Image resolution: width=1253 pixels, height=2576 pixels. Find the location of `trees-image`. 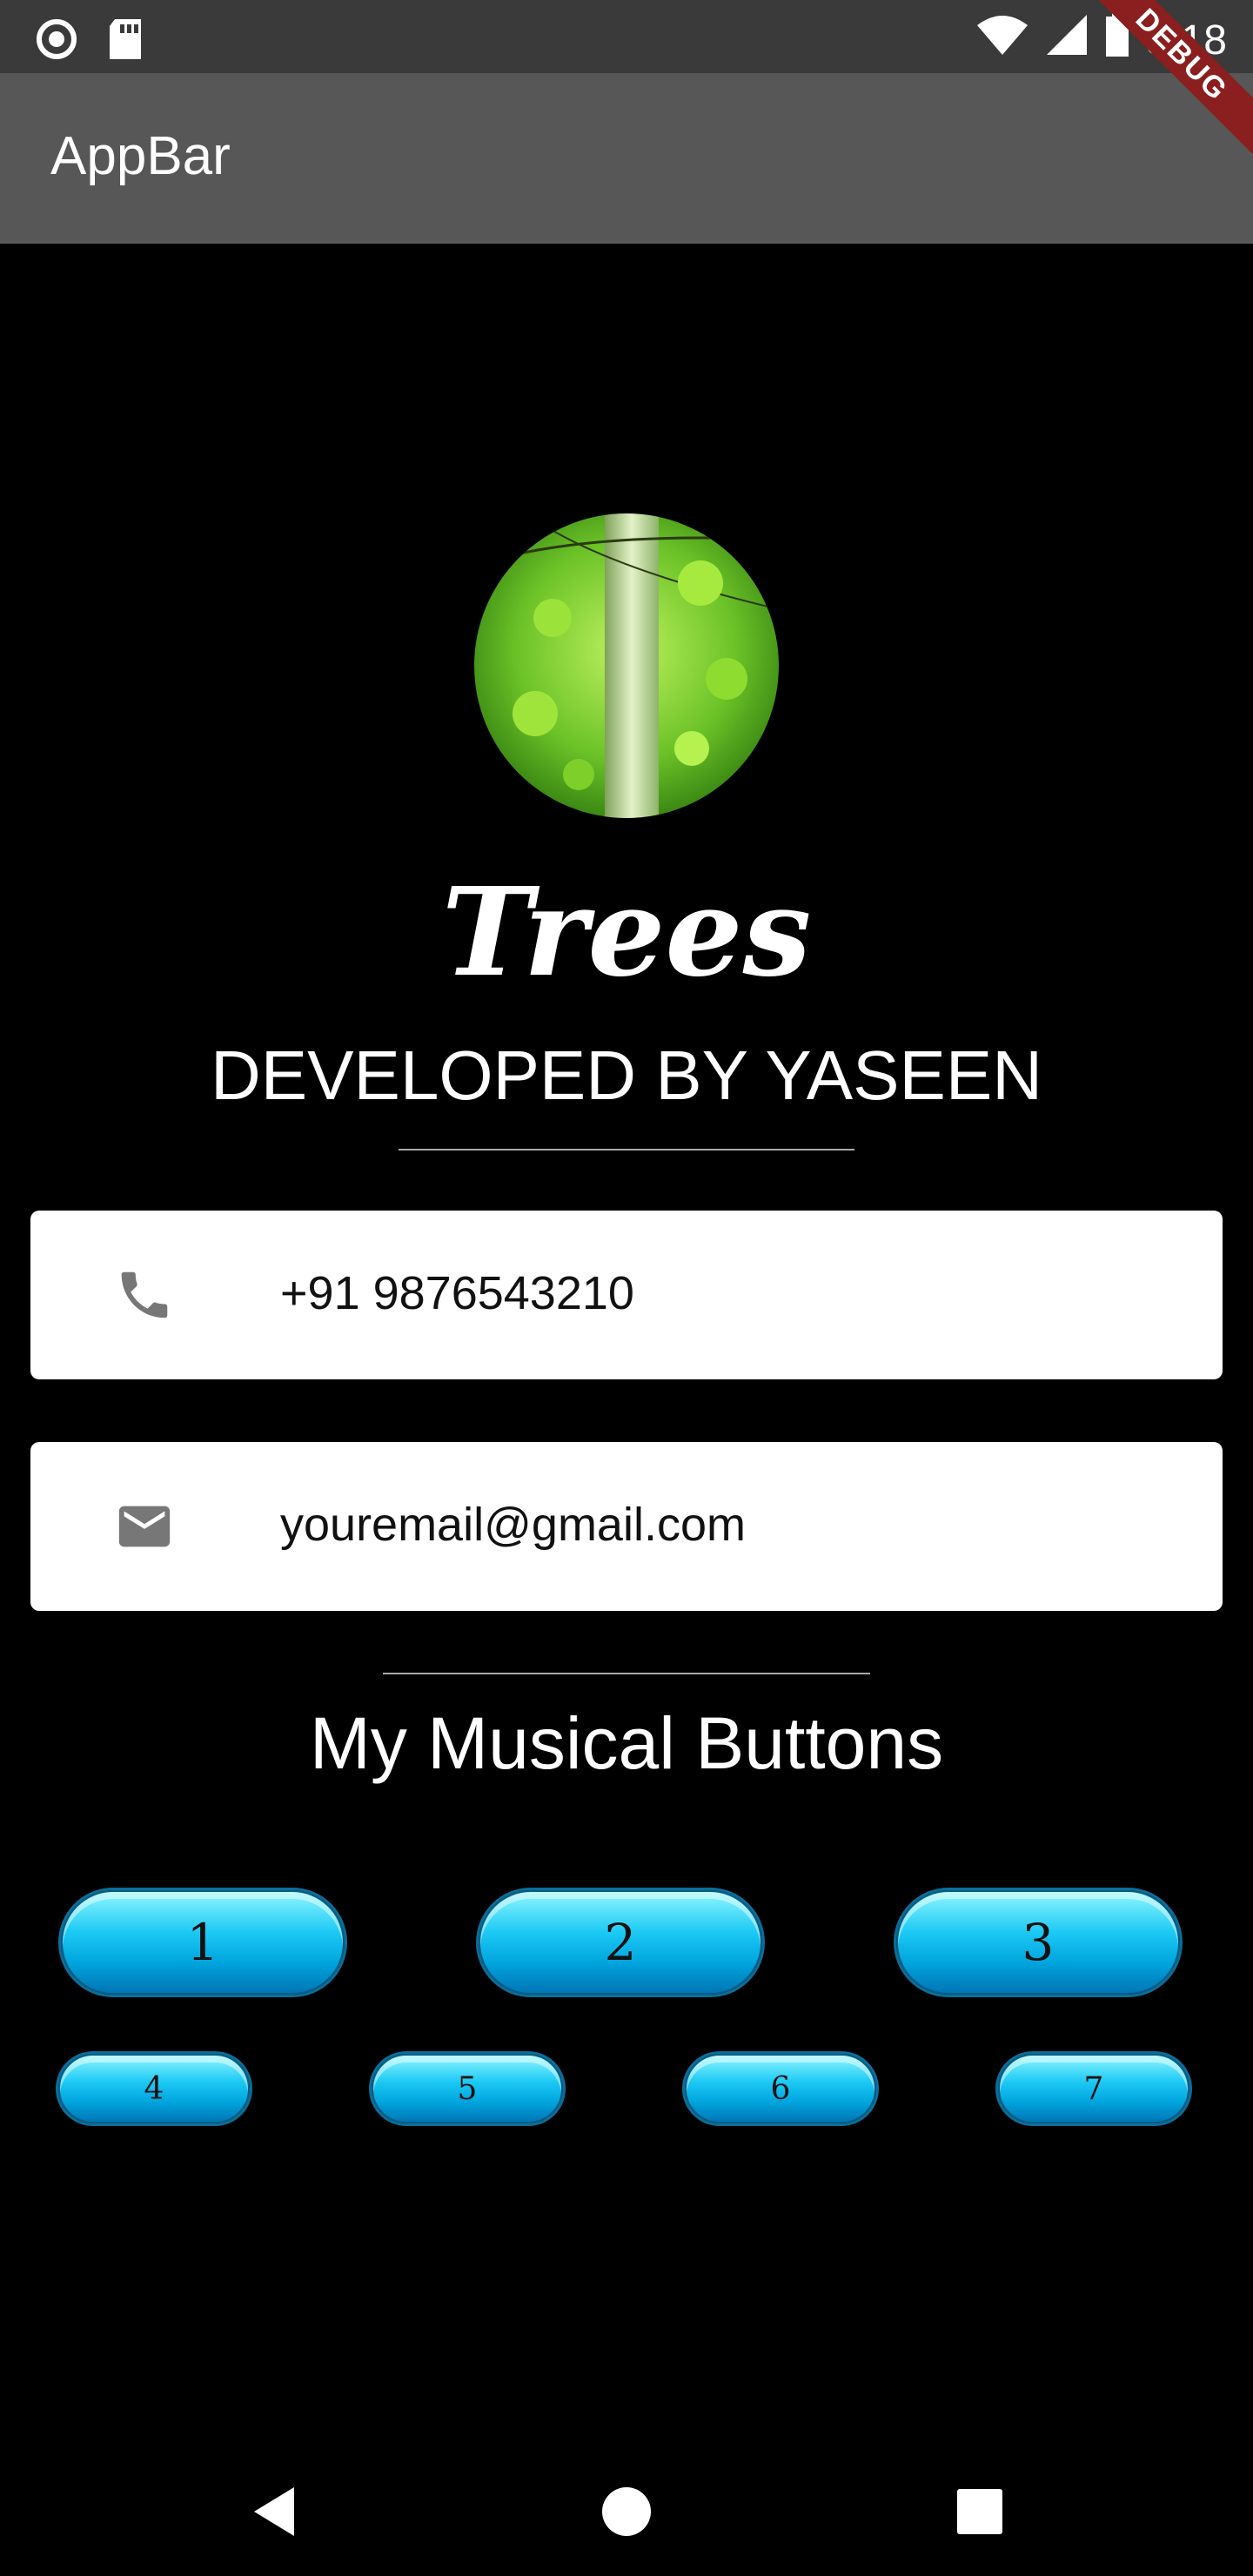

trees-image is located at coordinates (626, 665).